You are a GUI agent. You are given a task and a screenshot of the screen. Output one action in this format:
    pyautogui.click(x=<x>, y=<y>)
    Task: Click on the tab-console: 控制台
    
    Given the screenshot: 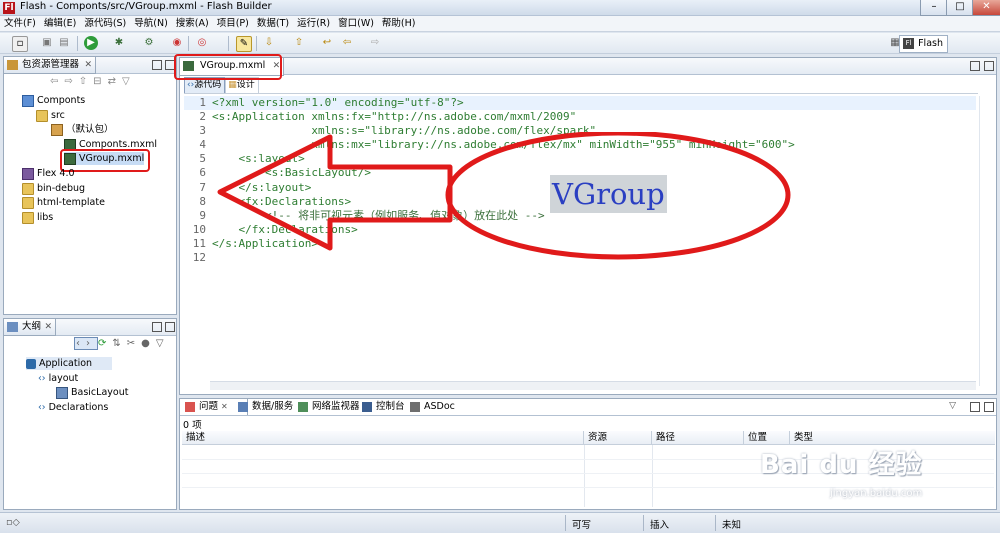 What is the action you would take?
    pyautogui.click(x=382, y=407)
    